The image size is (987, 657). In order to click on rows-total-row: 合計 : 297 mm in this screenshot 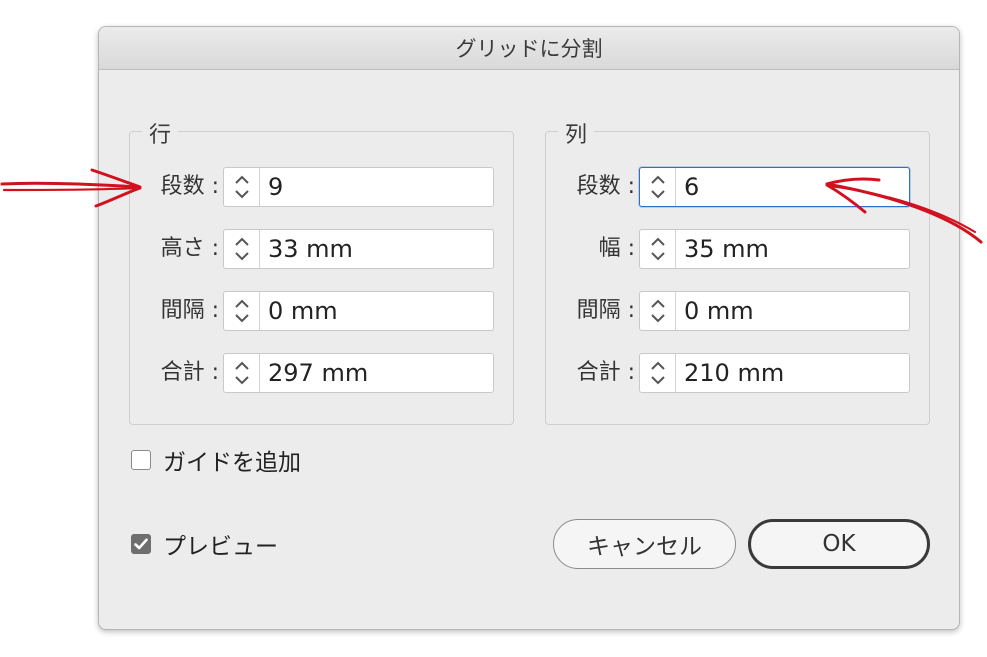, I will do `click(321, 373)`.